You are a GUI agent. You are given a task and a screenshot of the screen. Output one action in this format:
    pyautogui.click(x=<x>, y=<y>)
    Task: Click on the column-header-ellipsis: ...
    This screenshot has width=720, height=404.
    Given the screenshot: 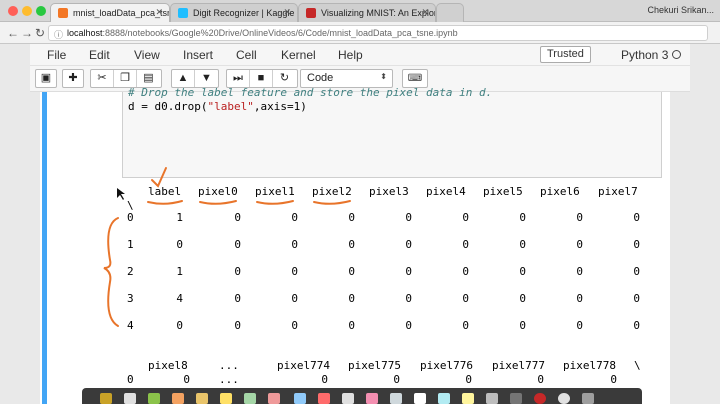 What is the action you would take?
    pyautogui.click(x=229, y=365)
    